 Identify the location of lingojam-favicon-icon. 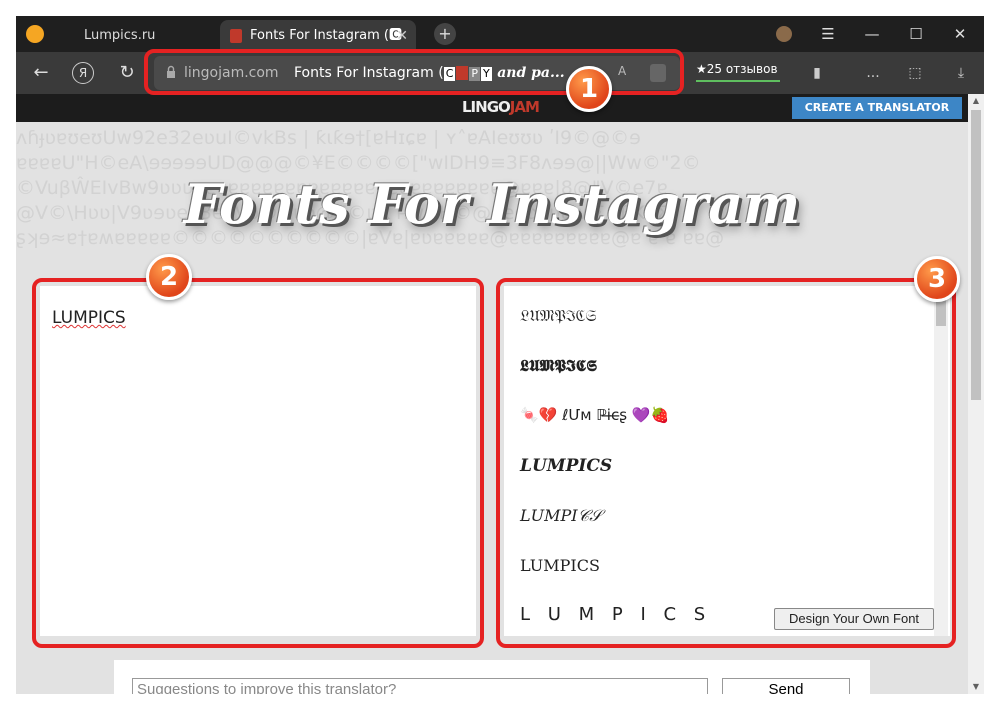
(236, 36).